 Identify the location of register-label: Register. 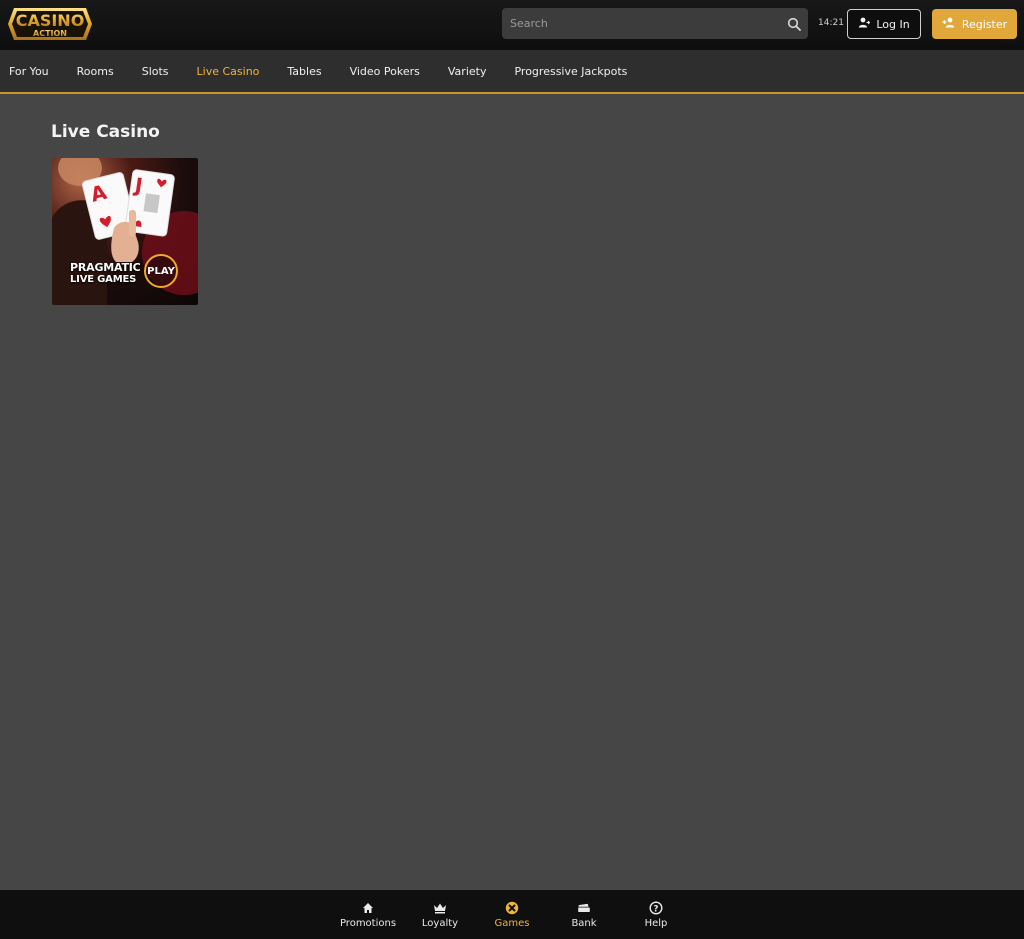
(984, 24).